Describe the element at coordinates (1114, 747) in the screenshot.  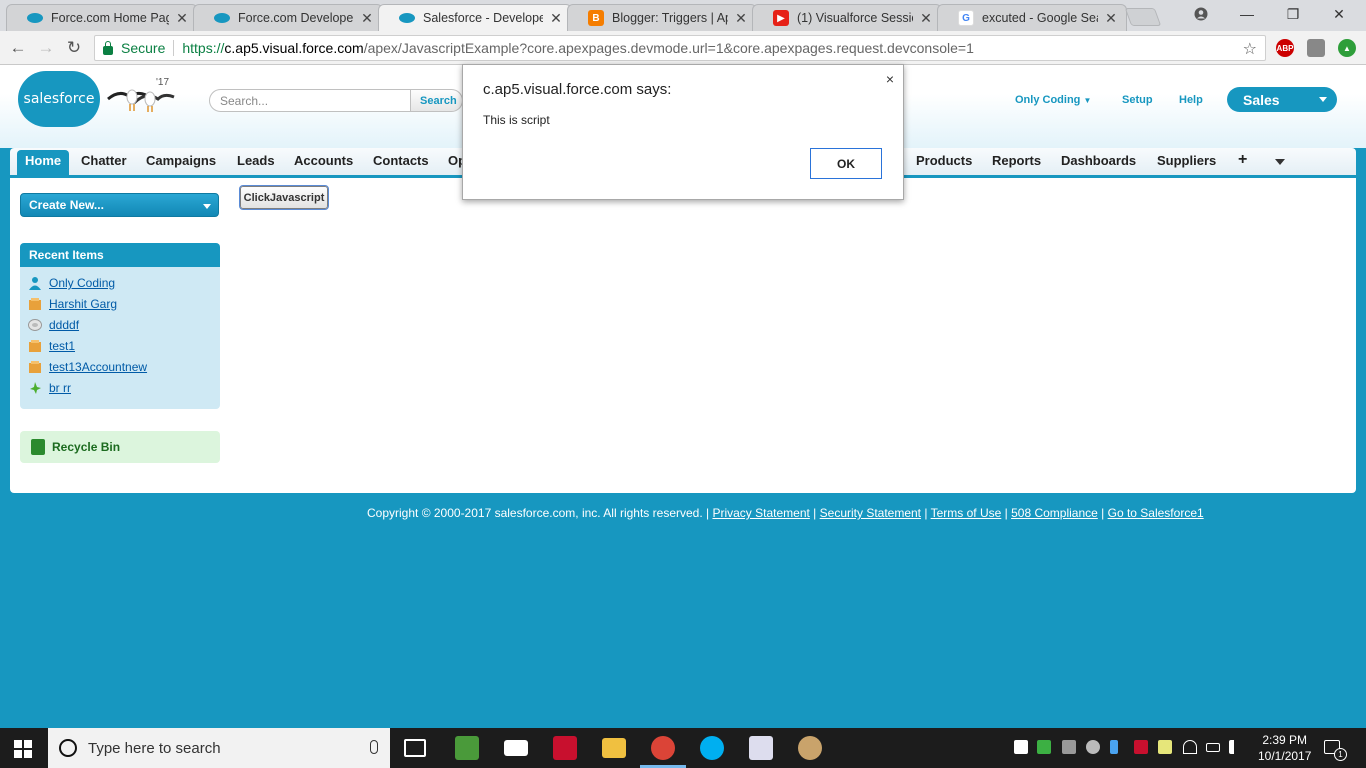
I see `bluetooth-icon` at that location.